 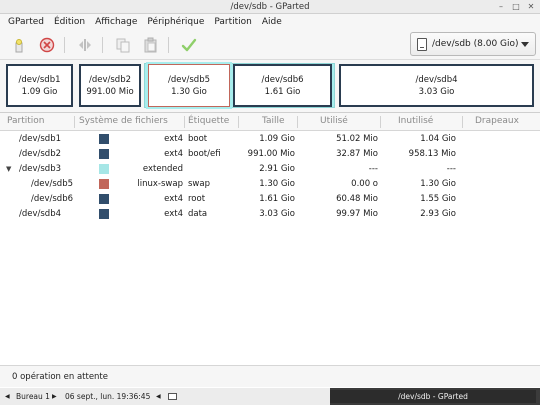 I want to click on row-partition: /dev/sdb5, so click(x=52, y=184).